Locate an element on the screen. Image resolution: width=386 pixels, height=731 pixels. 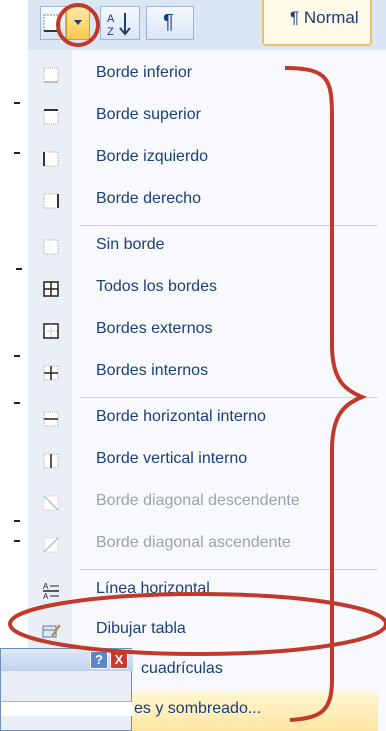
border-bottom-icon is located at coordinates (51, 75).